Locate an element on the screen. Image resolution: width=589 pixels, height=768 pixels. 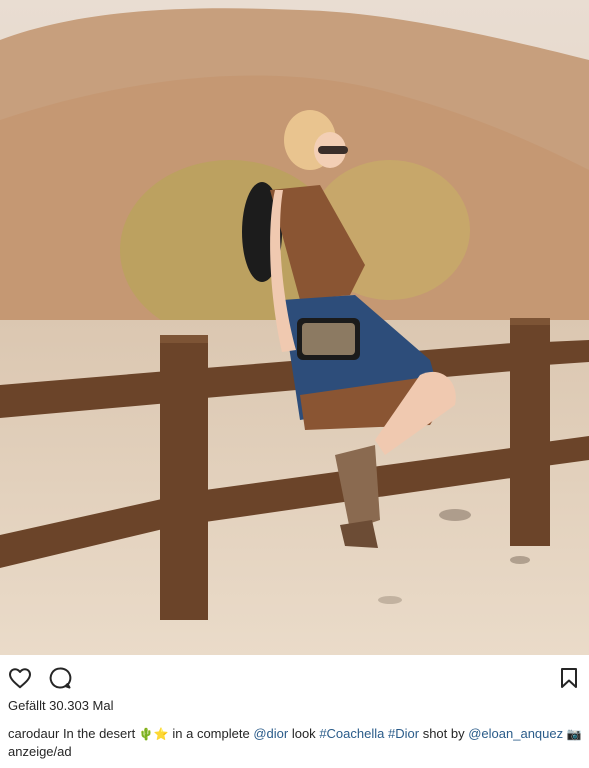
post-actions-bar is located at coordinates (294, 677).